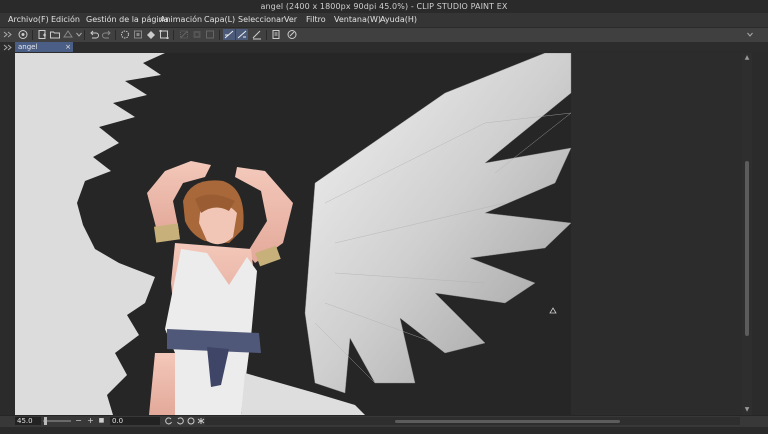 The width and height of the screenshot is (768, 434). What do you see at coordinates (57, 421) in the screenshot?
I see `zoom-slider` at bounding box center [57, 421].